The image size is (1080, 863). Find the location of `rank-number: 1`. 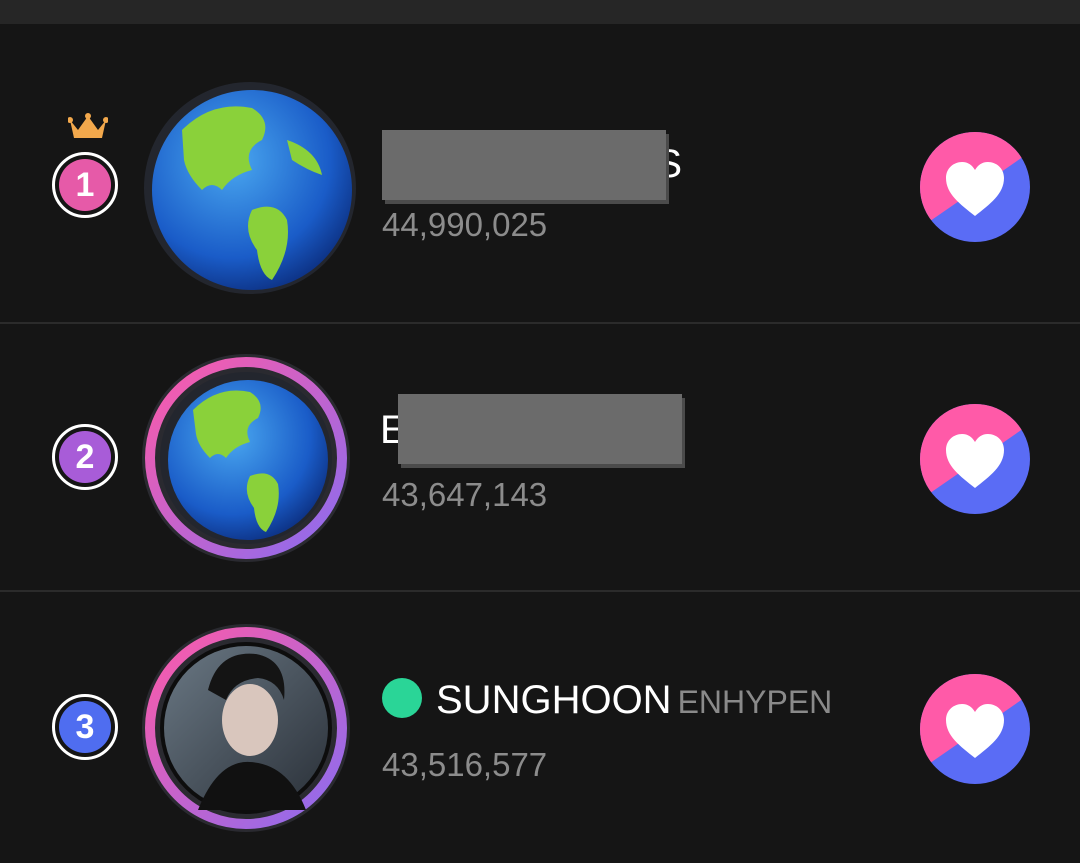

rank-number: 1 is located at coordinates (85, 184).